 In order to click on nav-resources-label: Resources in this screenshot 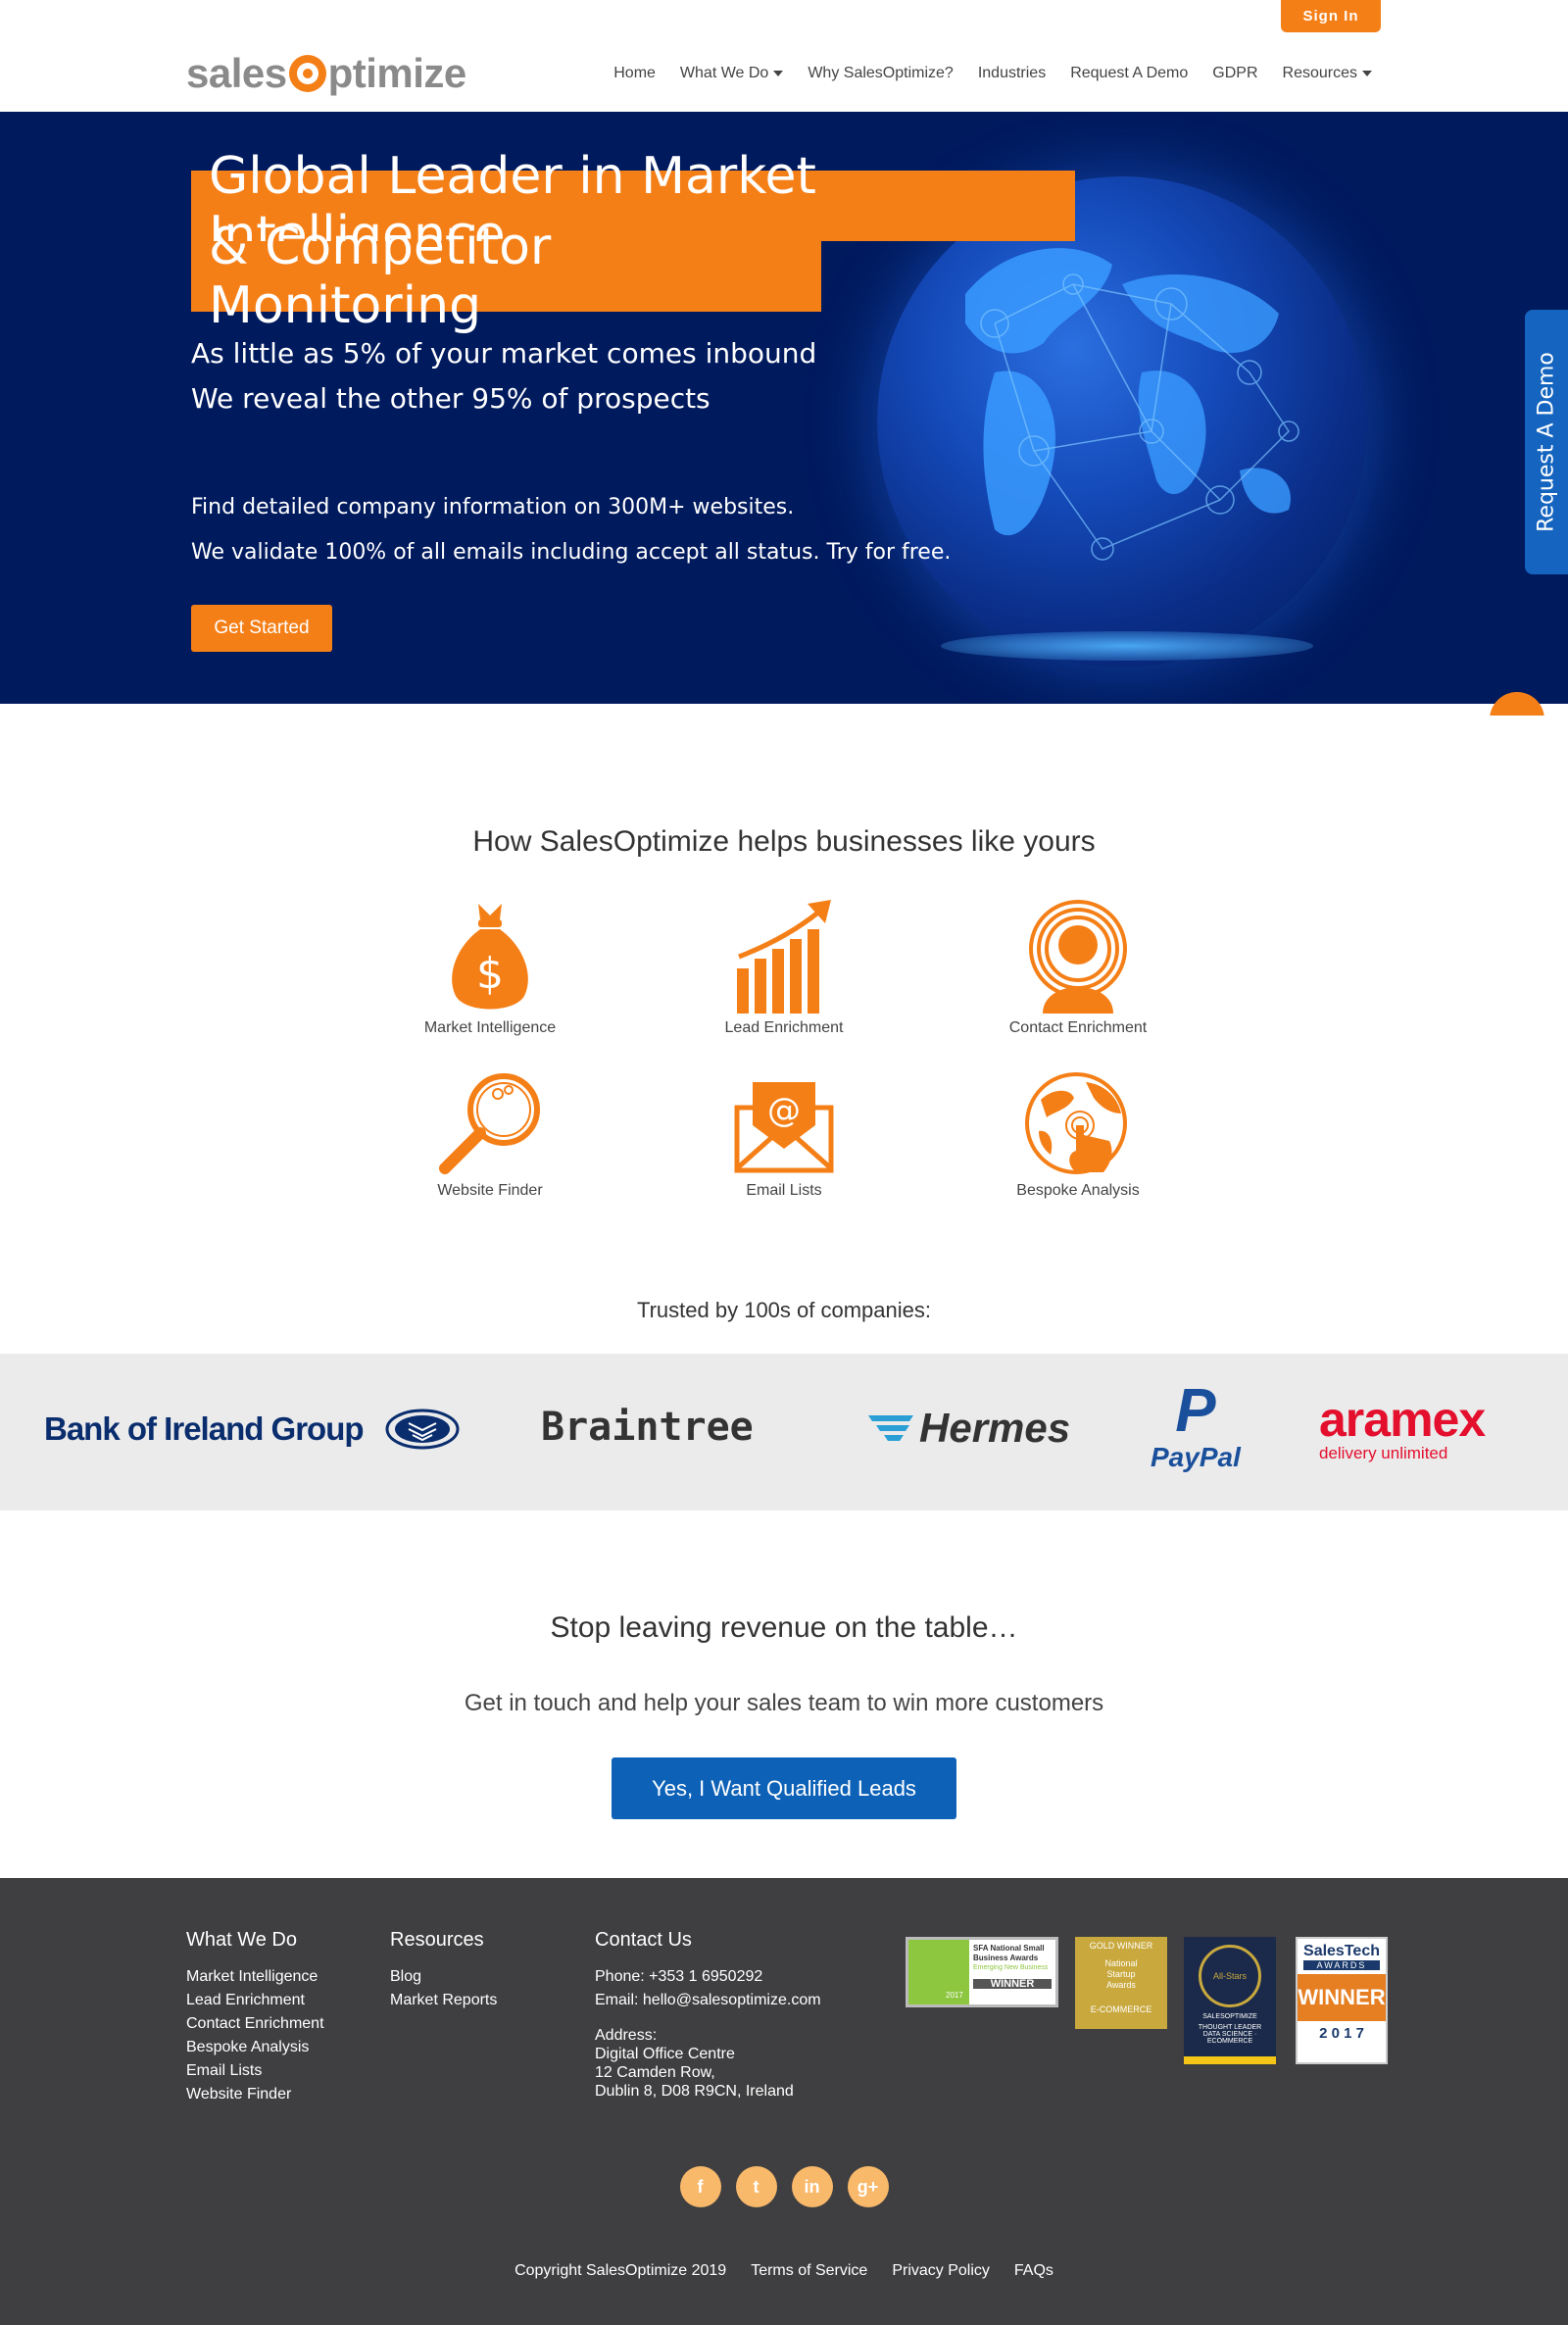, I will do `click(1319, 73)`.